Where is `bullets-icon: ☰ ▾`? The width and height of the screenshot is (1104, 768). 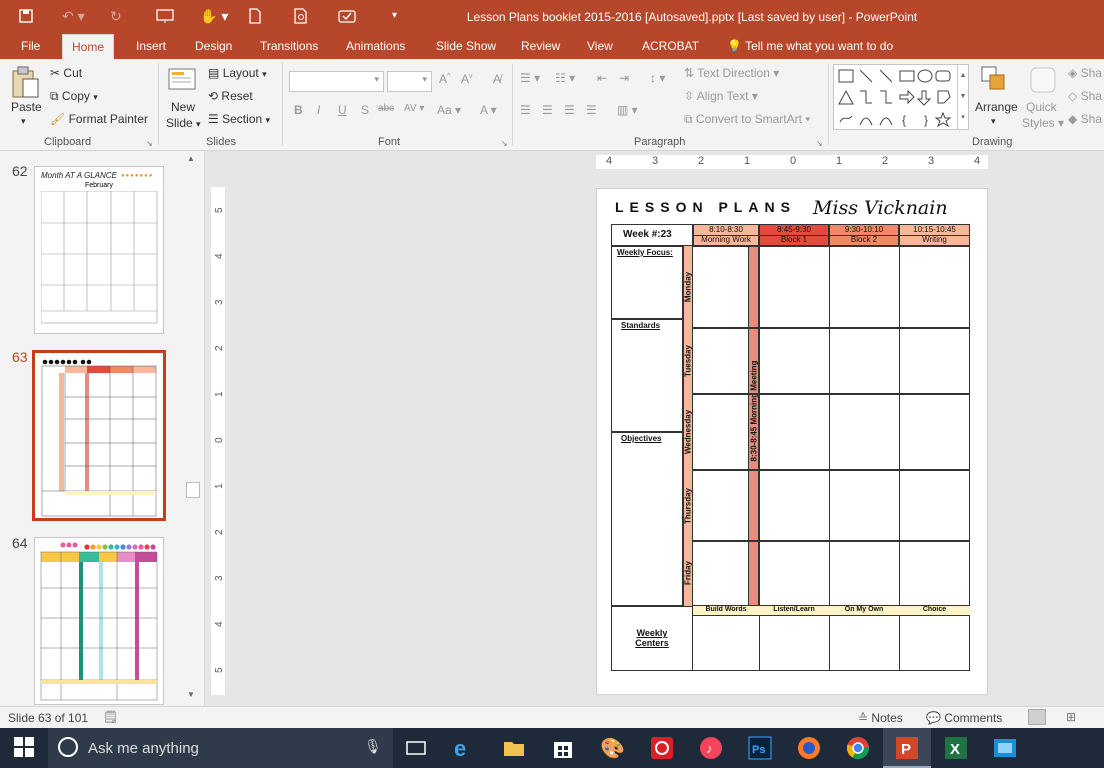 bullets-icon: ☰ ▾ is located at coordinates (530, 78).